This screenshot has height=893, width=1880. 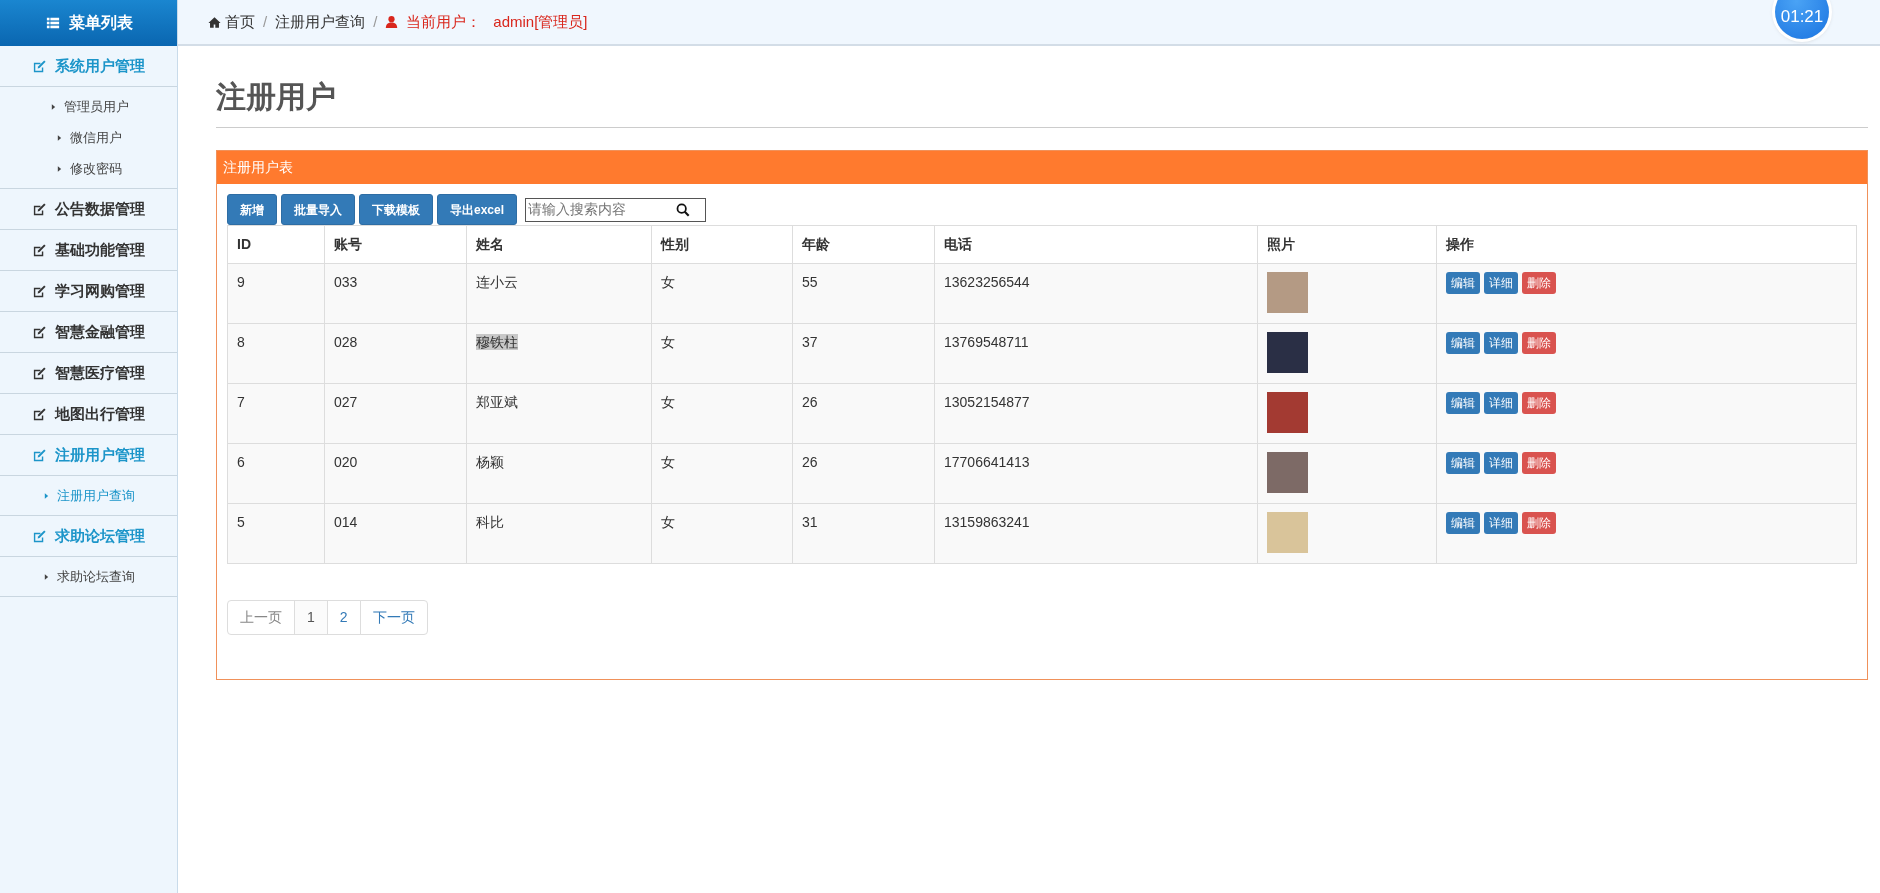 I want to click on current-user-label: 当前用户：, so click(x=433, y=22).